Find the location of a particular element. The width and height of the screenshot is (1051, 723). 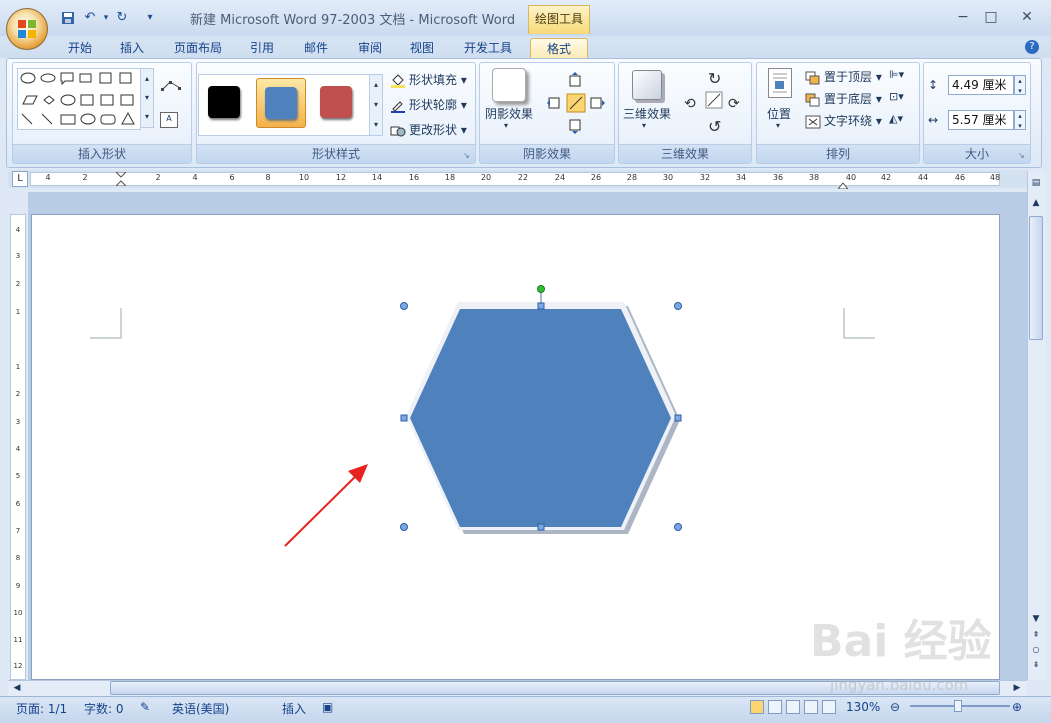

align-icon: ⊫▾ is located at coordinates (901, 76).